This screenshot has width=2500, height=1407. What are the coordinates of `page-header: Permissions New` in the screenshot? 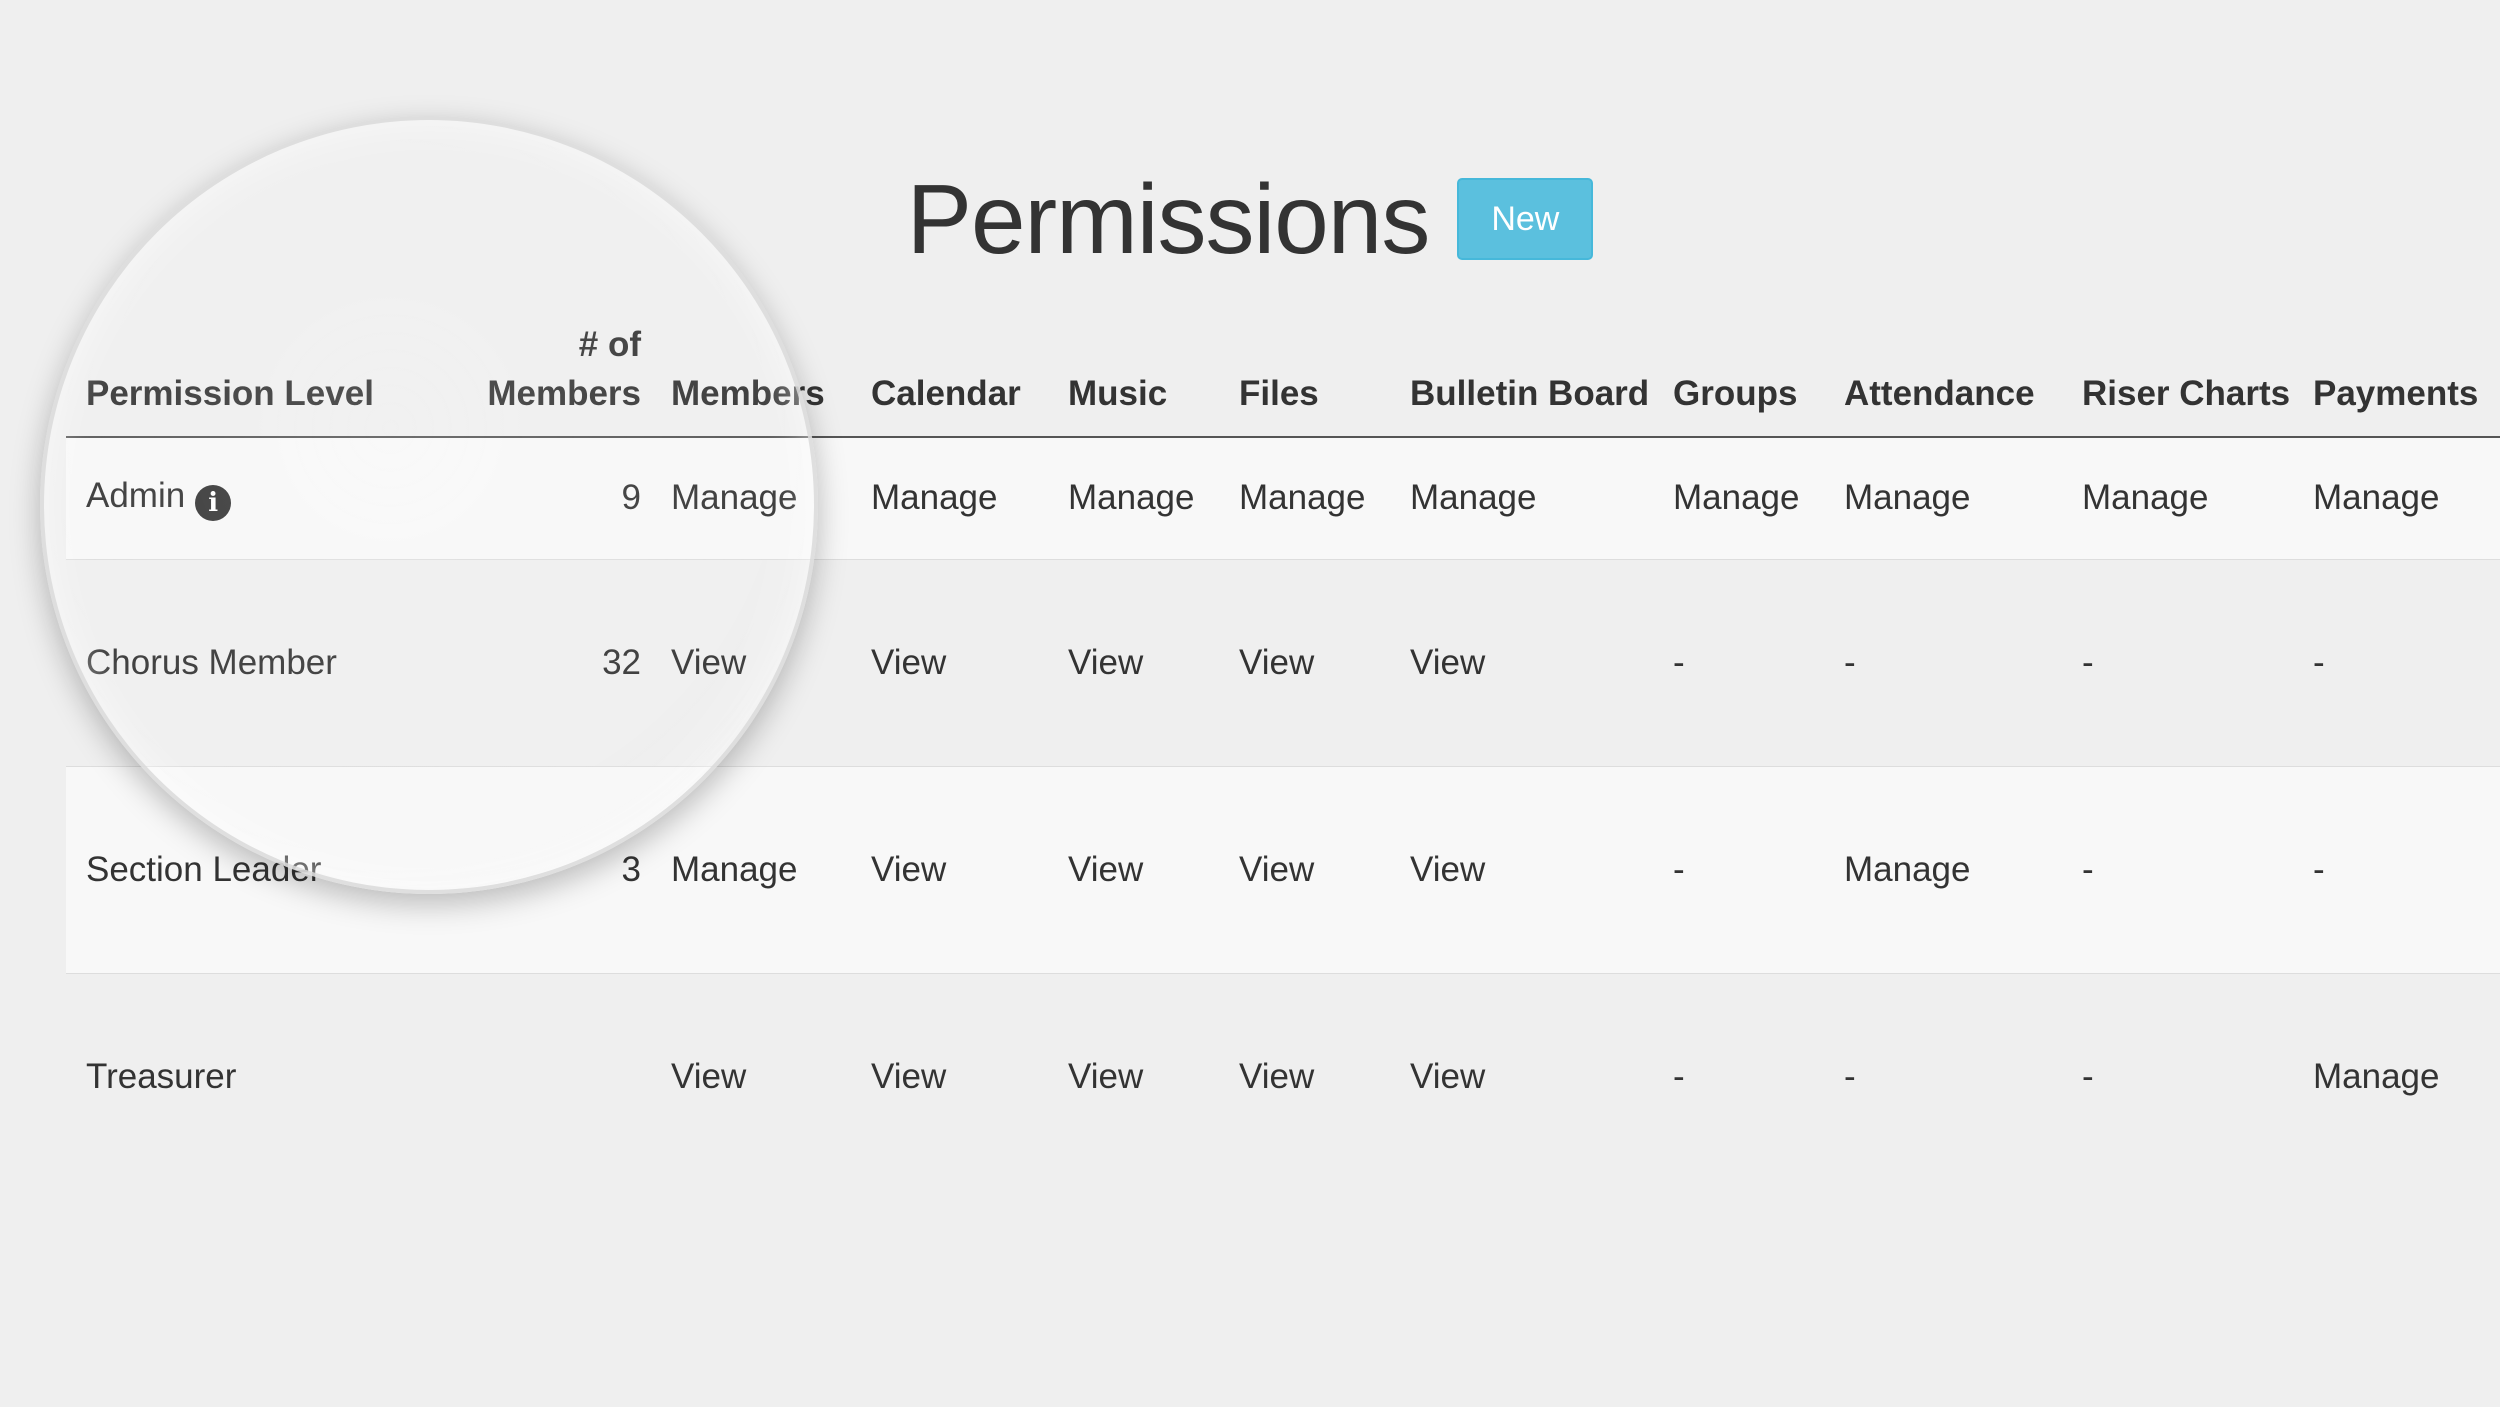 It's located at (1250, 219).